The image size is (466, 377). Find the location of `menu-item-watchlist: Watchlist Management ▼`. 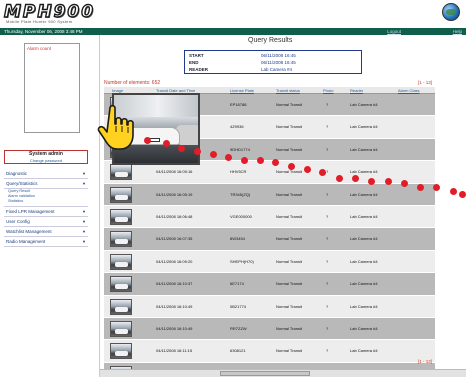

menu-item-watchlist: Watchlist Management ▼ is located at coordinates (46, 232).